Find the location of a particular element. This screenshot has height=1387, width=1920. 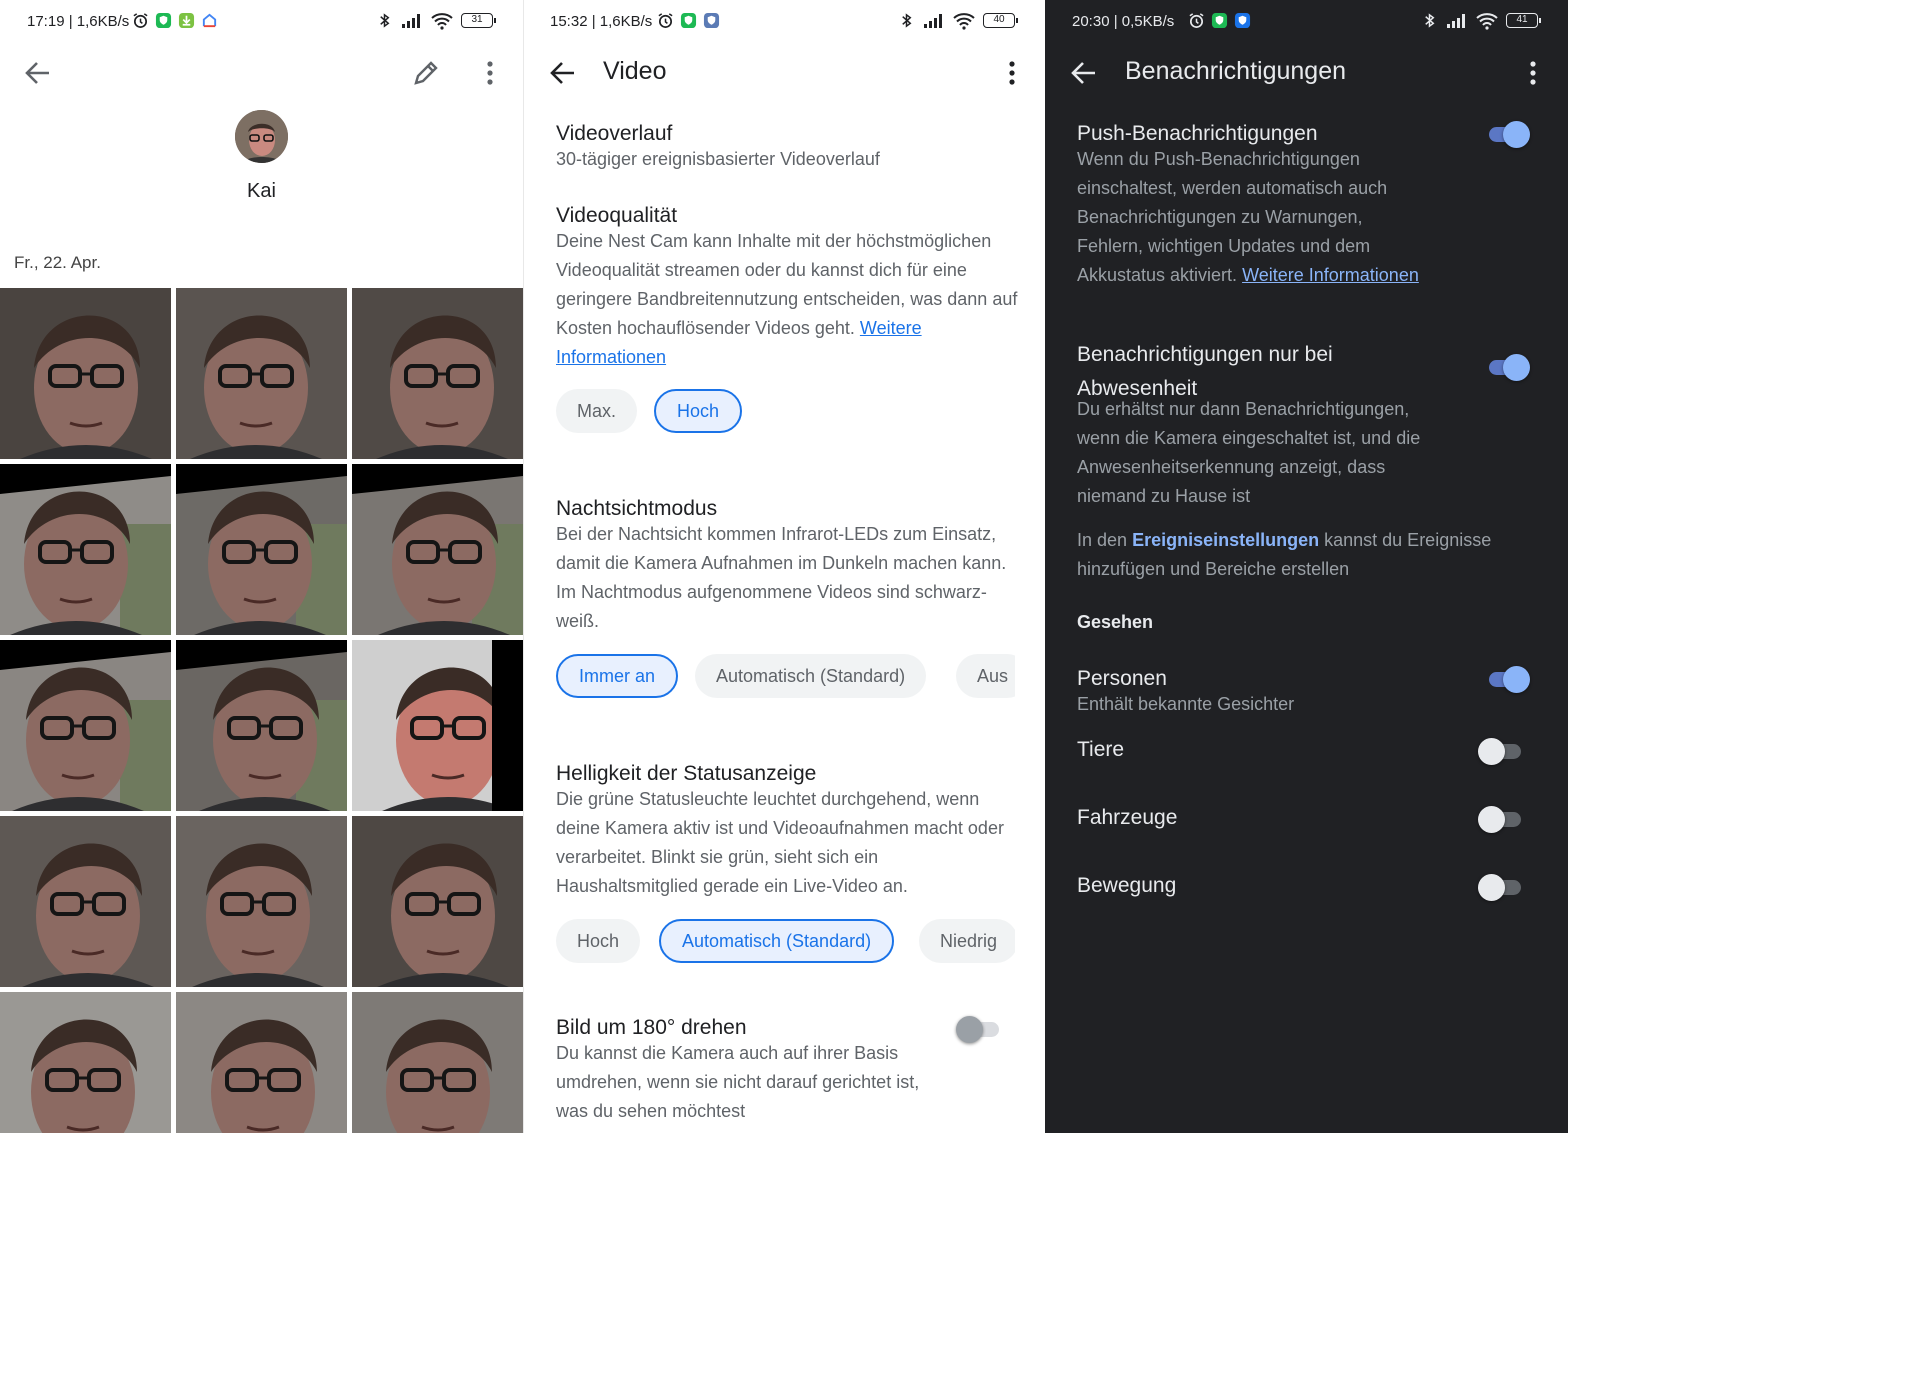

page-title: Video is located at coordinates (635, 71).